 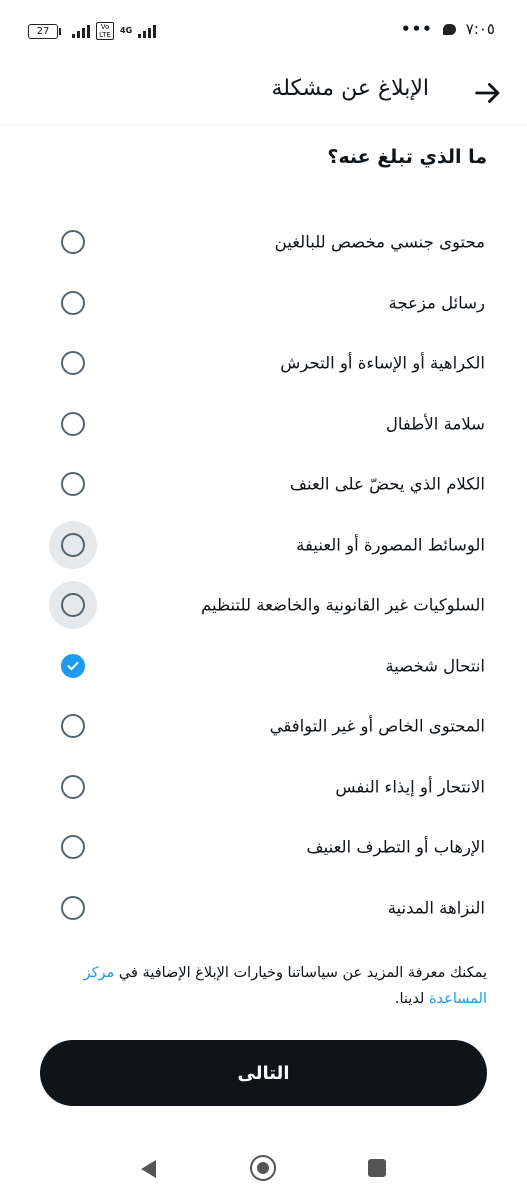 I want to click on more-notifications-icon: •••, so click(x=417, y=29).